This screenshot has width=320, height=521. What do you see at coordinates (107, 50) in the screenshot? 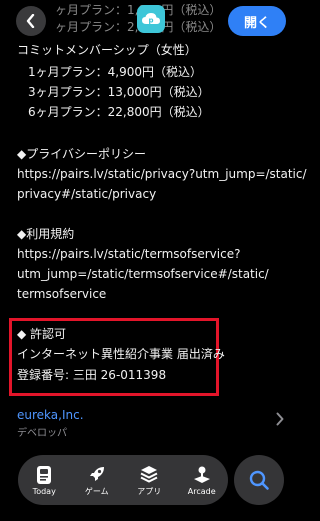
I see `membership-title: コミットメンバーシップ（女性）` at bounding box center [107, 50].